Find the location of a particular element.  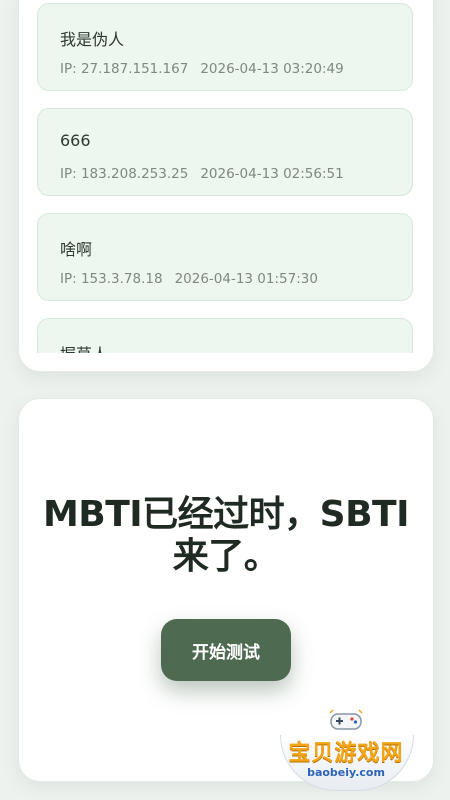

watermark-name: 宝贝游戏网 is located at coordinates (346, 753).